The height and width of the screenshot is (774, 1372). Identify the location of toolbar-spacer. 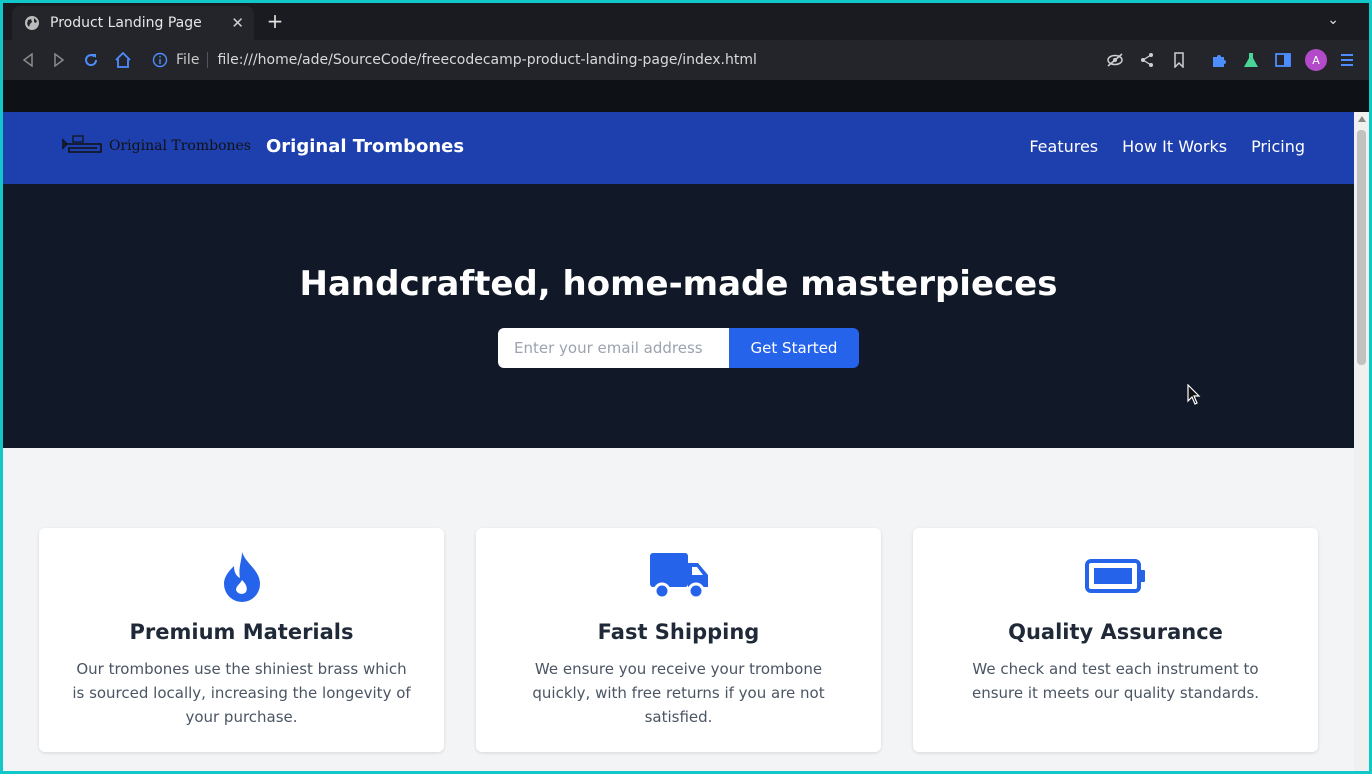
(686, 96).